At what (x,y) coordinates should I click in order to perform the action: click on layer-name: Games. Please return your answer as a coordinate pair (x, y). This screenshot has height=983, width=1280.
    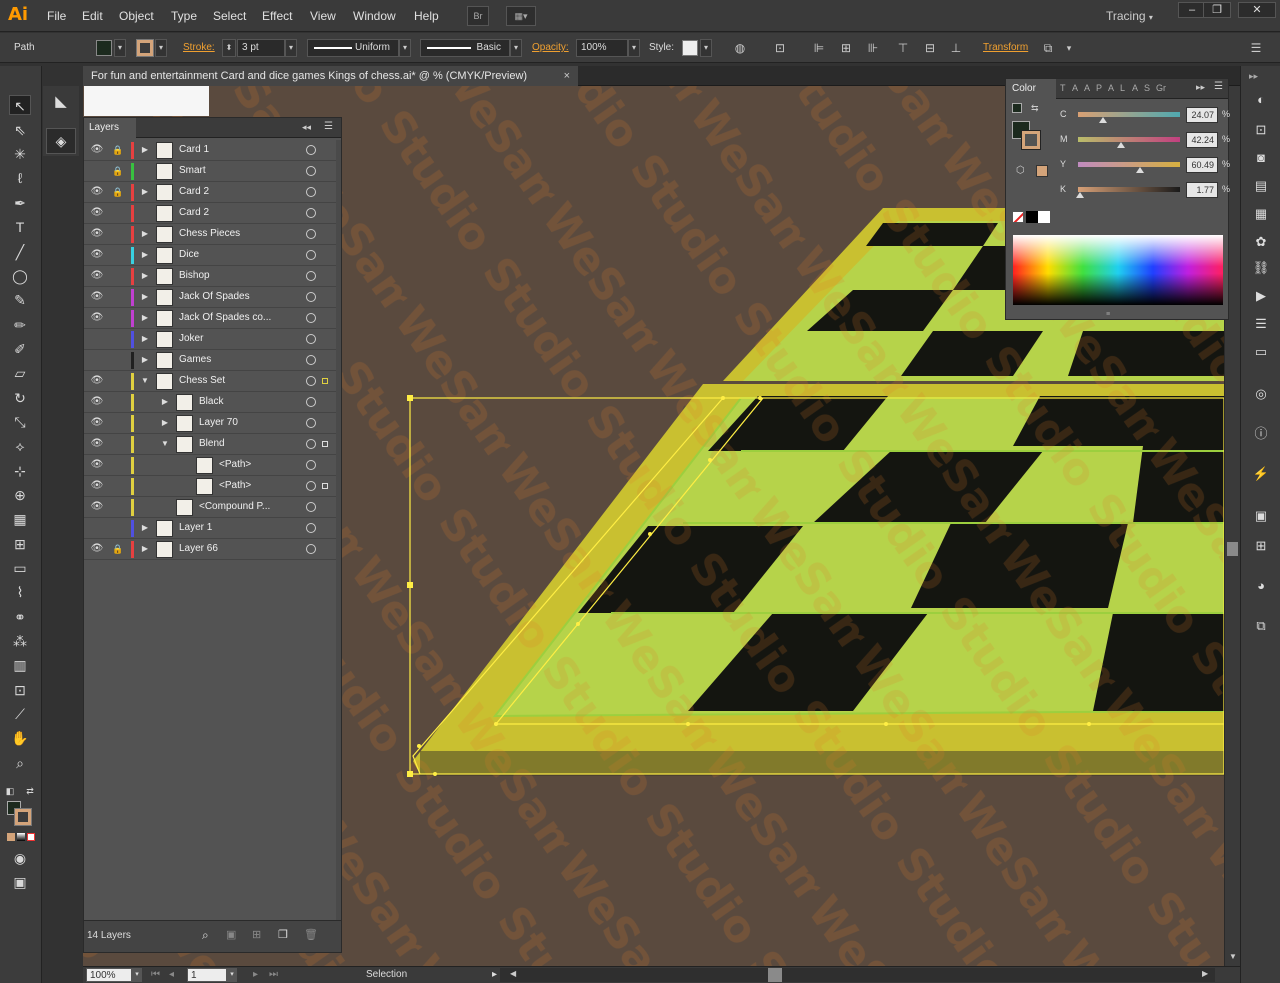
    Looking at the image, I should click on (195, 359).